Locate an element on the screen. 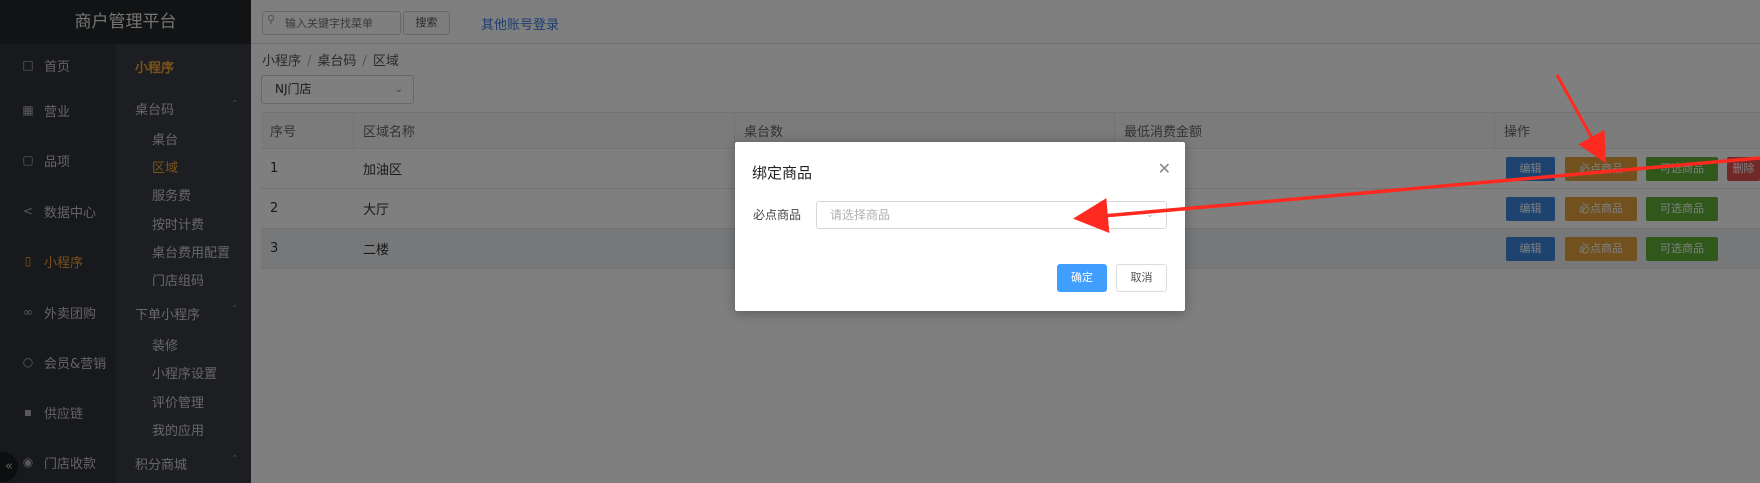  close-icon: ✕ is located at coordinates (1164, 168).